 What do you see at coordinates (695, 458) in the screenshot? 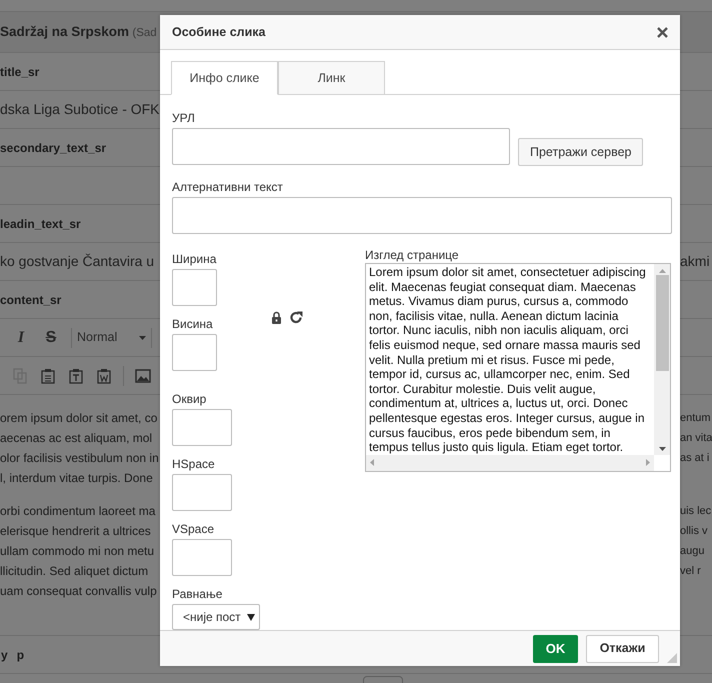
I see `editor-text: as at i` at bounding box center [695, 458].